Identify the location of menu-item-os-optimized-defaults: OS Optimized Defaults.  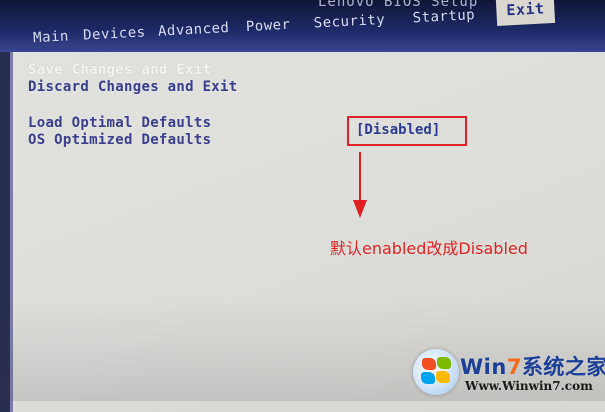
(119, 140).